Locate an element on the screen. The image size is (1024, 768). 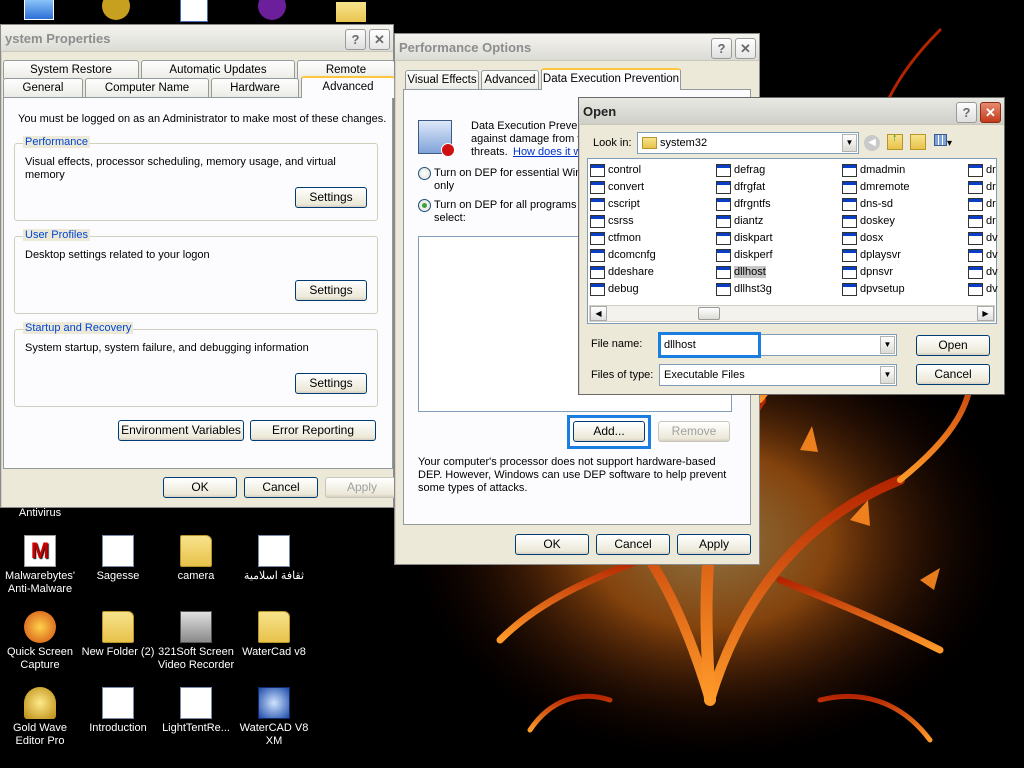
desktop-icon-quick-screen-capture: Quick Screen Capture is located at coordinates (40, 641).